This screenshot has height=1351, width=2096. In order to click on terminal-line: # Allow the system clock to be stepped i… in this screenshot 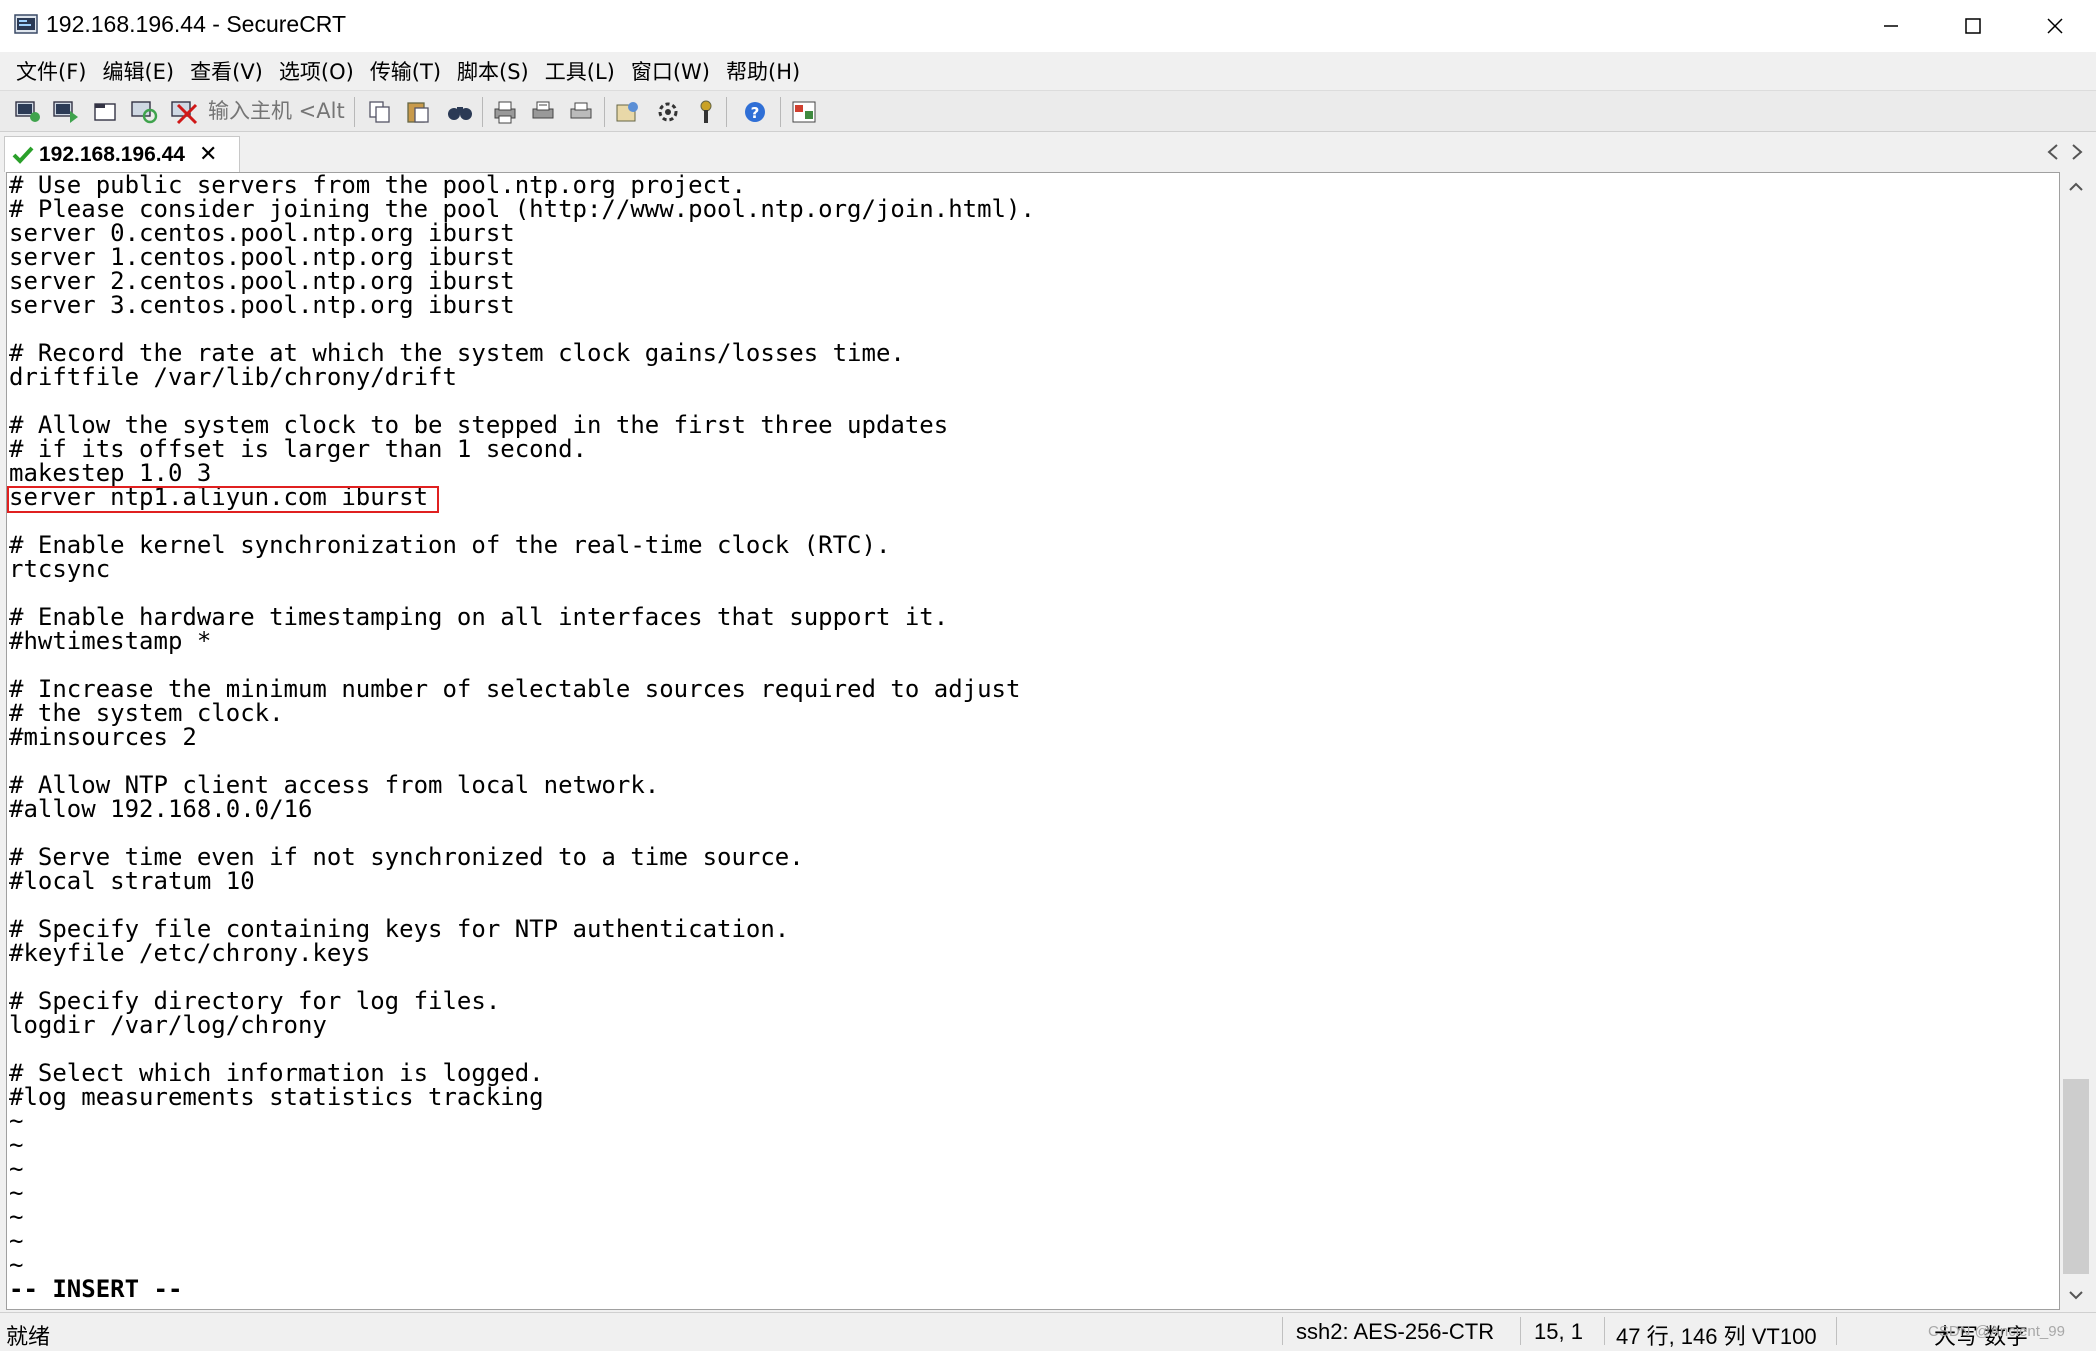, I will do `click(479, 425)`.